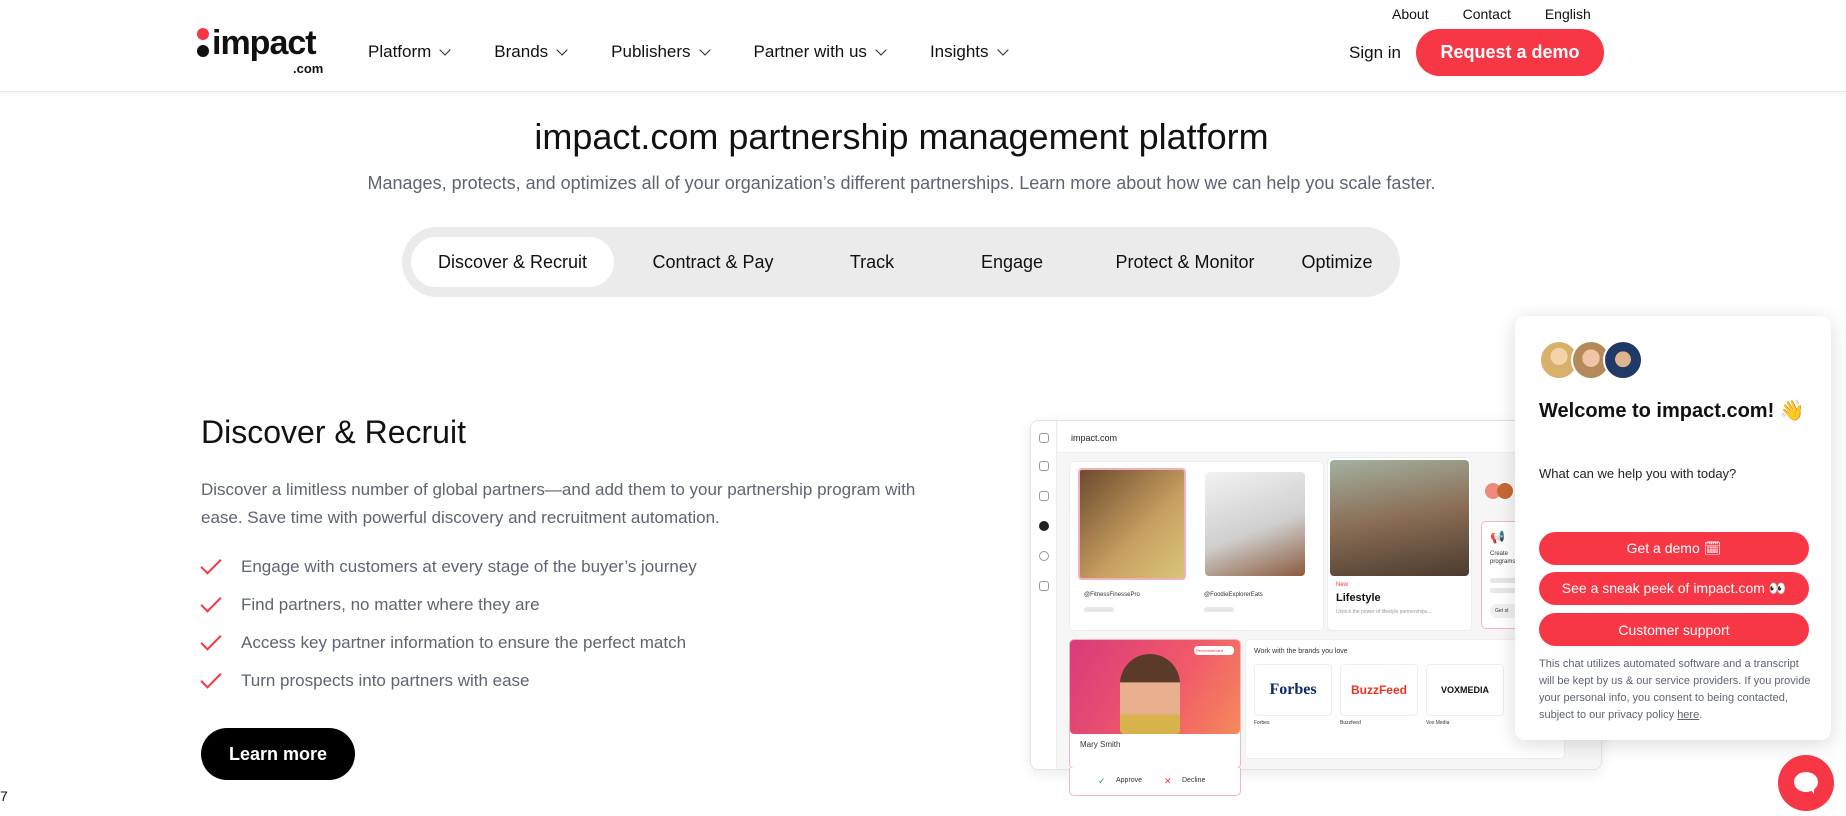 The image size is (1846, 816). I want to click on customer-support-button: Customer support, so click(1674, 629).